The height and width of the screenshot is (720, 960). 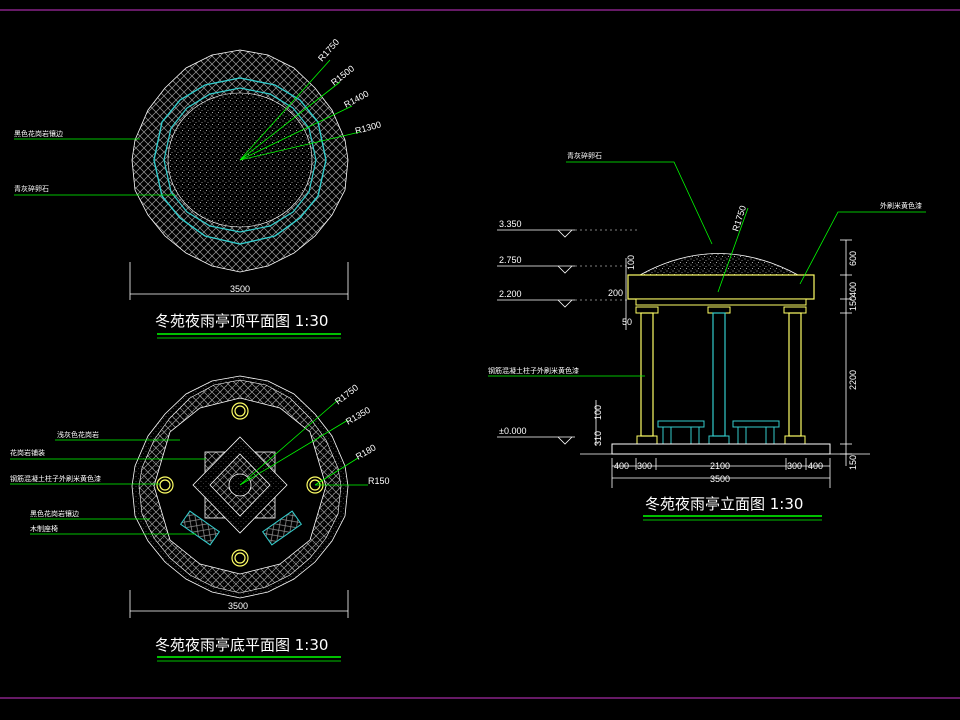 What do you see at coordinates (533, 370) in the screenshot?
I see `elevation-label-column: 钢筋混凝土柱子外刷米黄色漆` at bounding box center [533, 370].